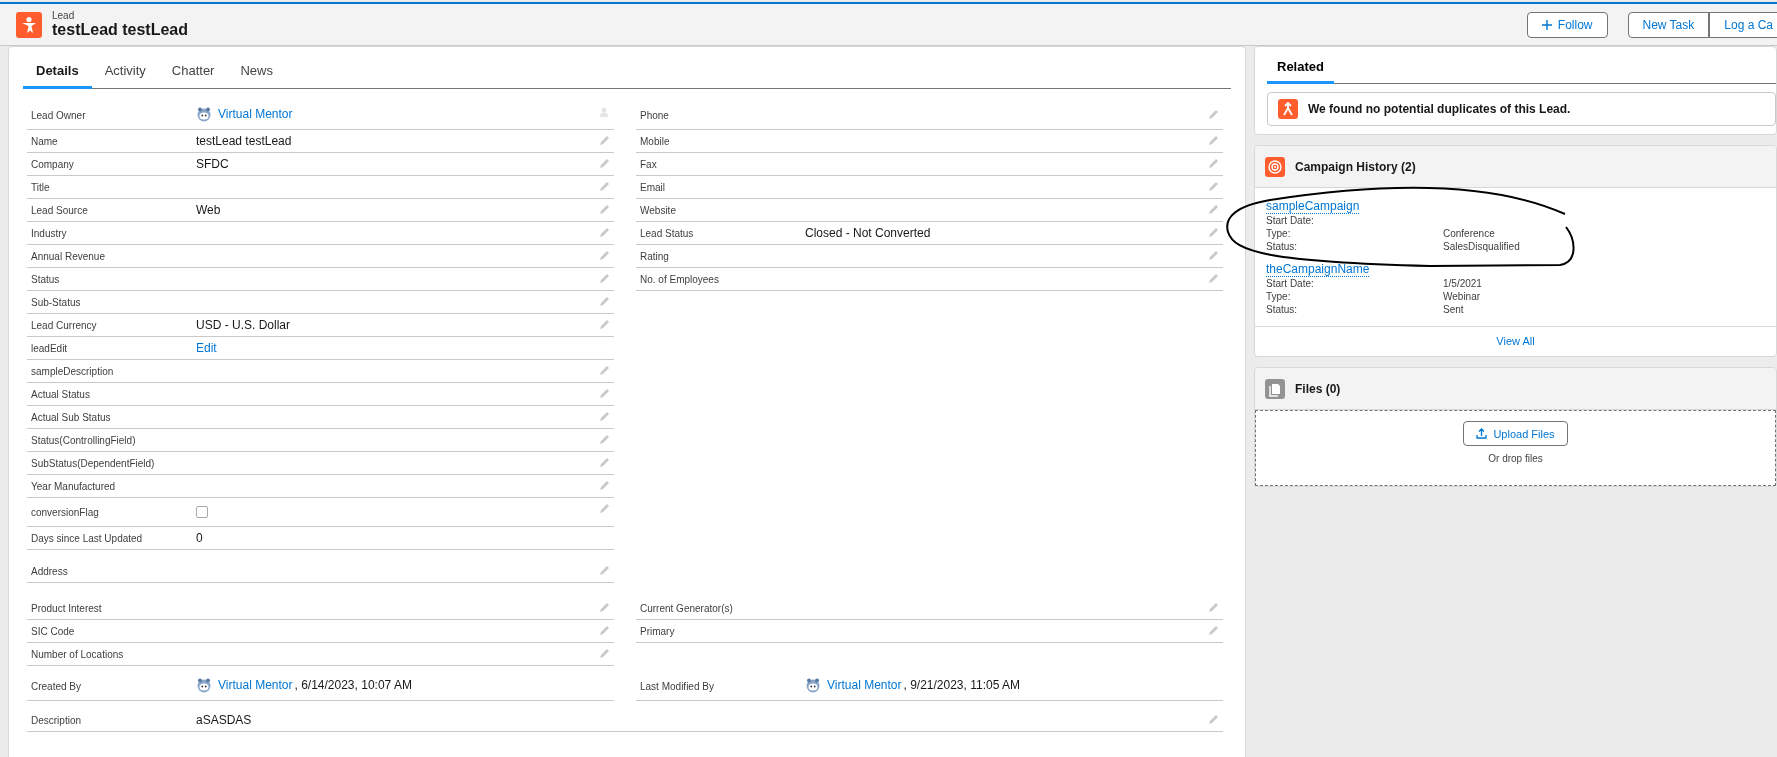 This screenshot has width=1777, height=757. I want to click on checkbox, so click(202, 512).